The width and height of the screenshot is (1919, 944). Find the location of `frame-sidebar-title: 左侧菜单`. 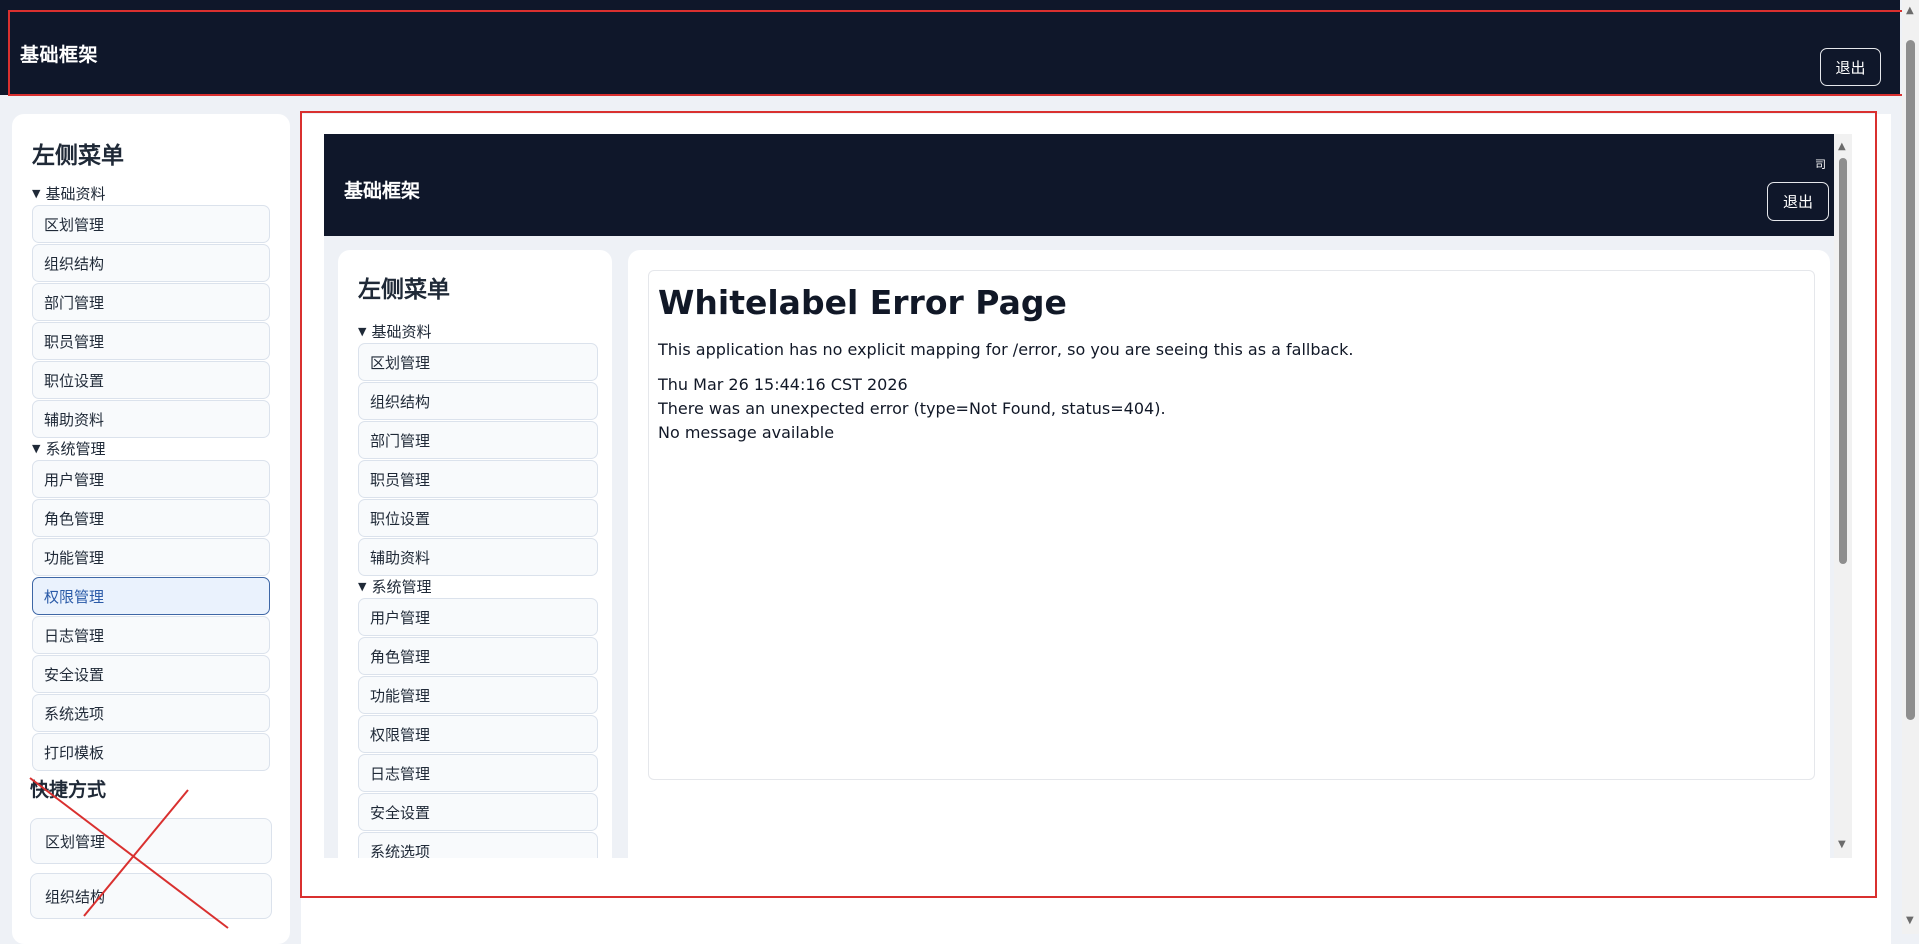

frame-sidebar-title: 左侧菜单 is located at coordinates (404, 290).